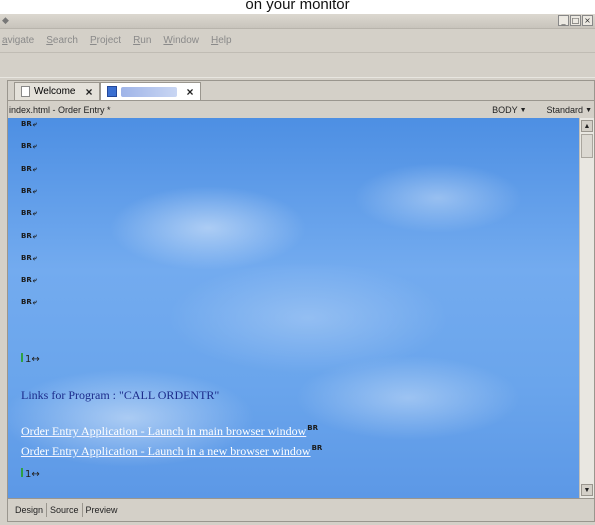  I want to click on close-button: ×, so click(587, 20).